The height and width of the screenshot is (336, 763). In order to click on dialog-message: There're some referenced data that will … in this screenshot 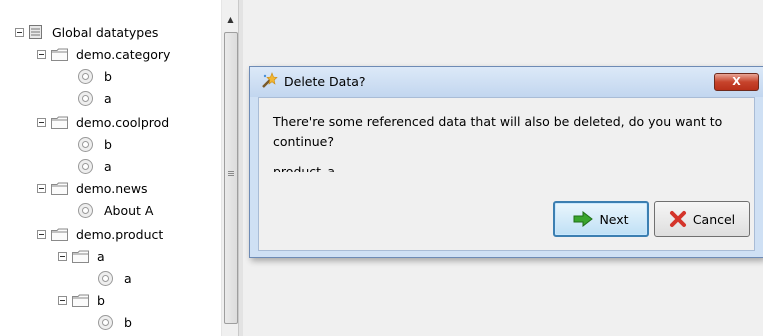, I will do `click(498, 131)`.